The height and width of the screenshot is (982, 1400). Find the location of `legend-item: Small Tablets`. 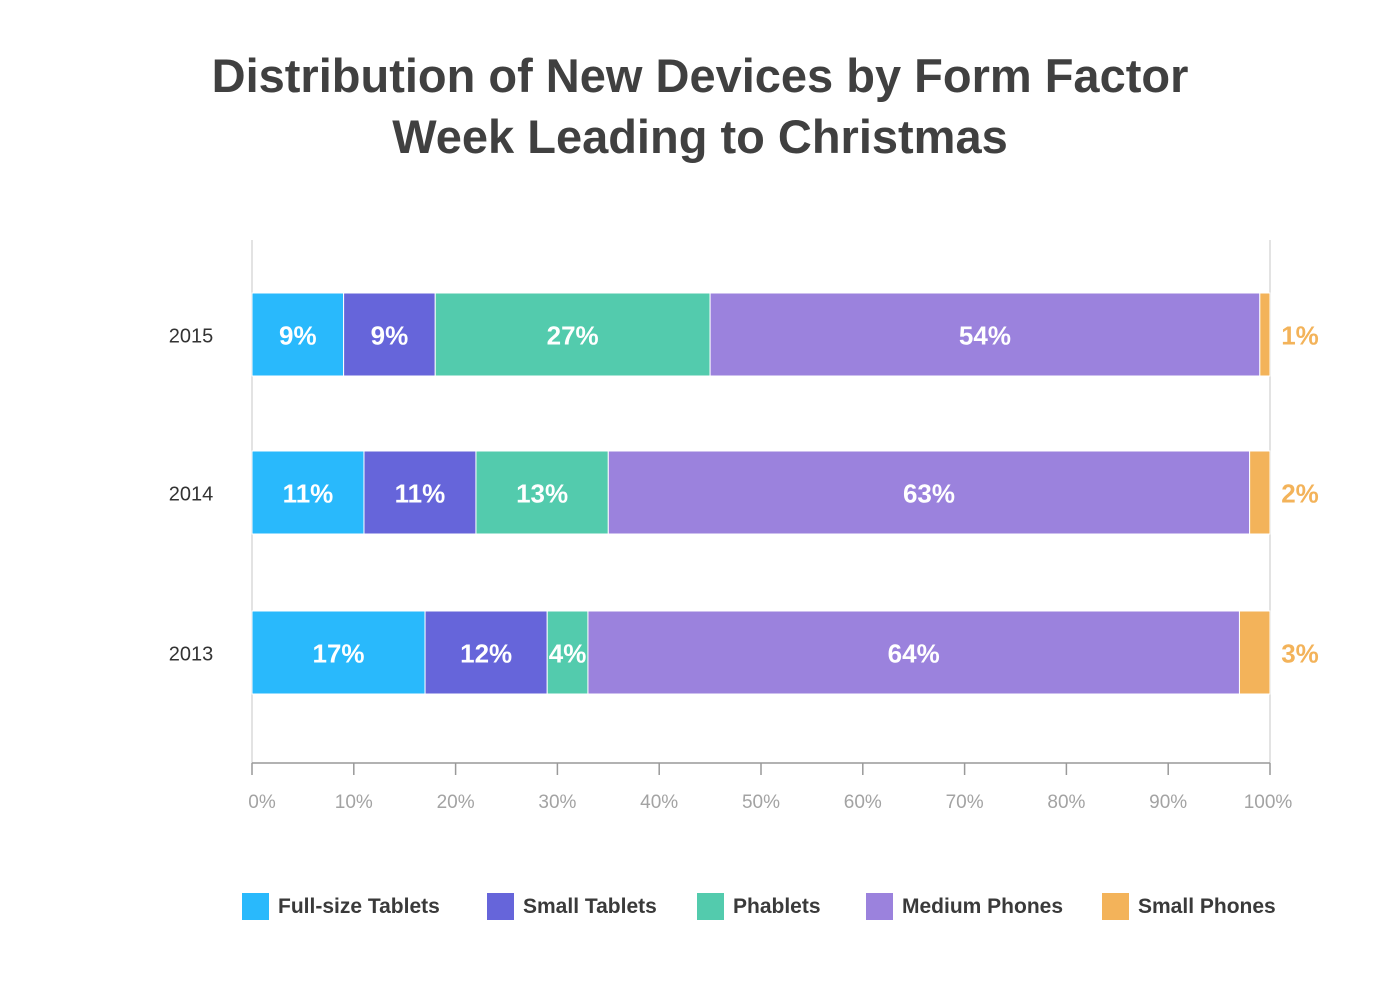

legend-item: Small Tablets is located at coordinates (572, 906).